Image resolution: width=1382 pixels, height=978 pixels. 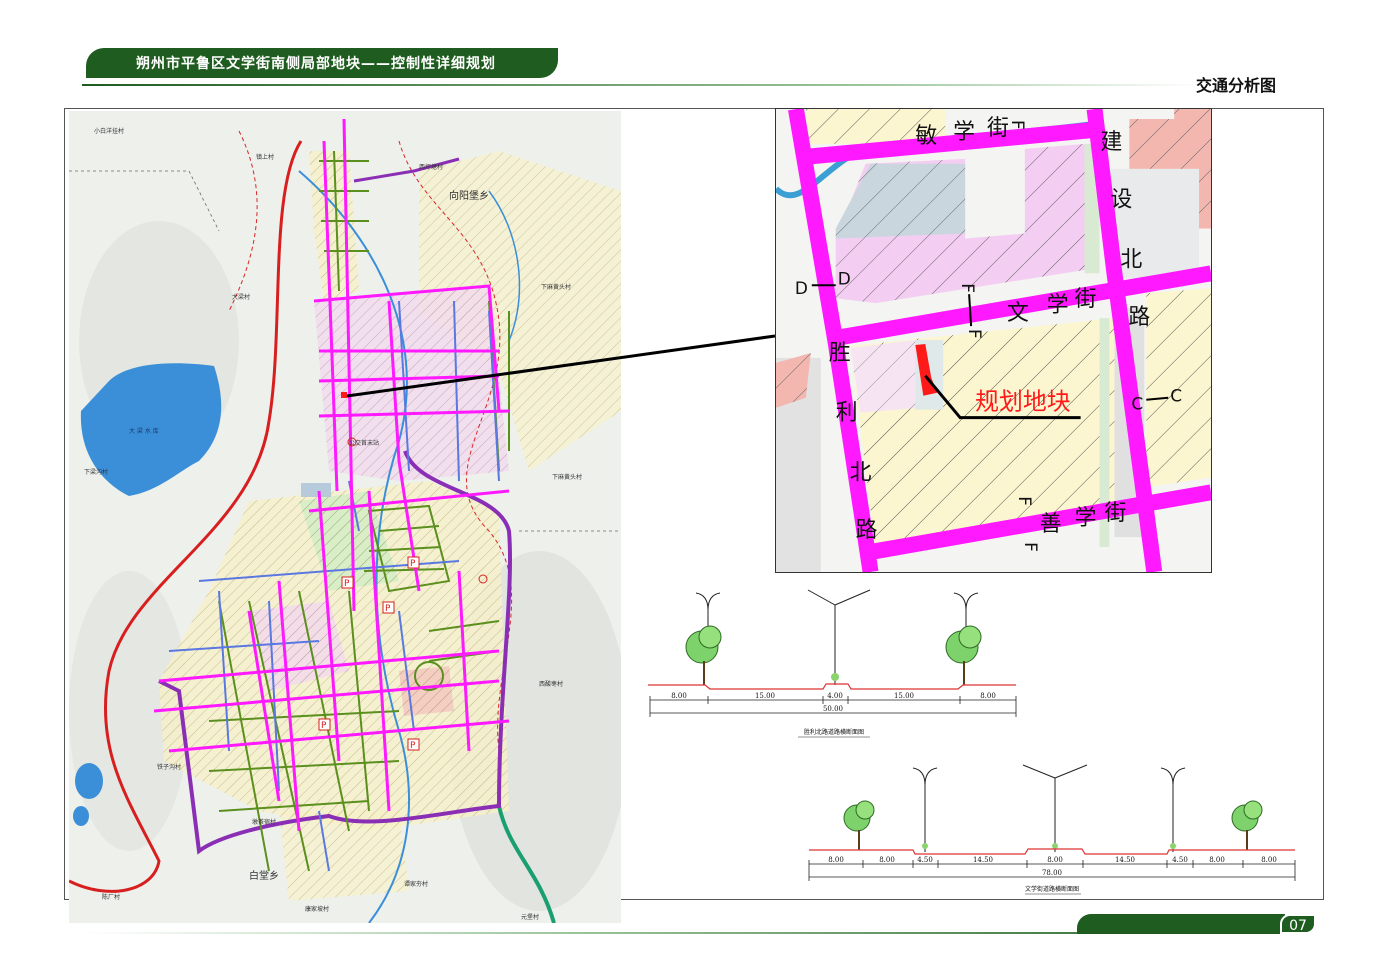 What do you see at coordinates (1112, 142) in the screenshot?
I see `street-char: 建` at bounding box center [1112, 142].